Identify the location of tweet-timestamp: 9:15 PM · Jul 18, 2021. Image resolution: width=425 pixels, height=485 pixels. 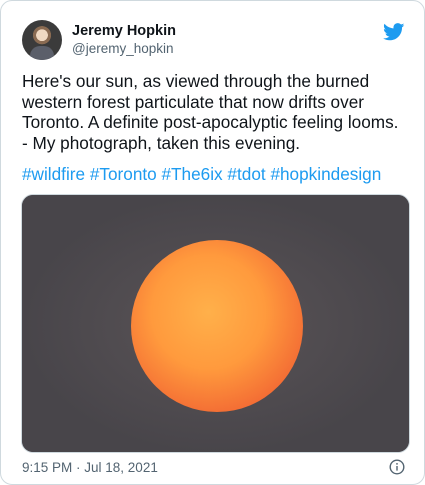
(90, 467).